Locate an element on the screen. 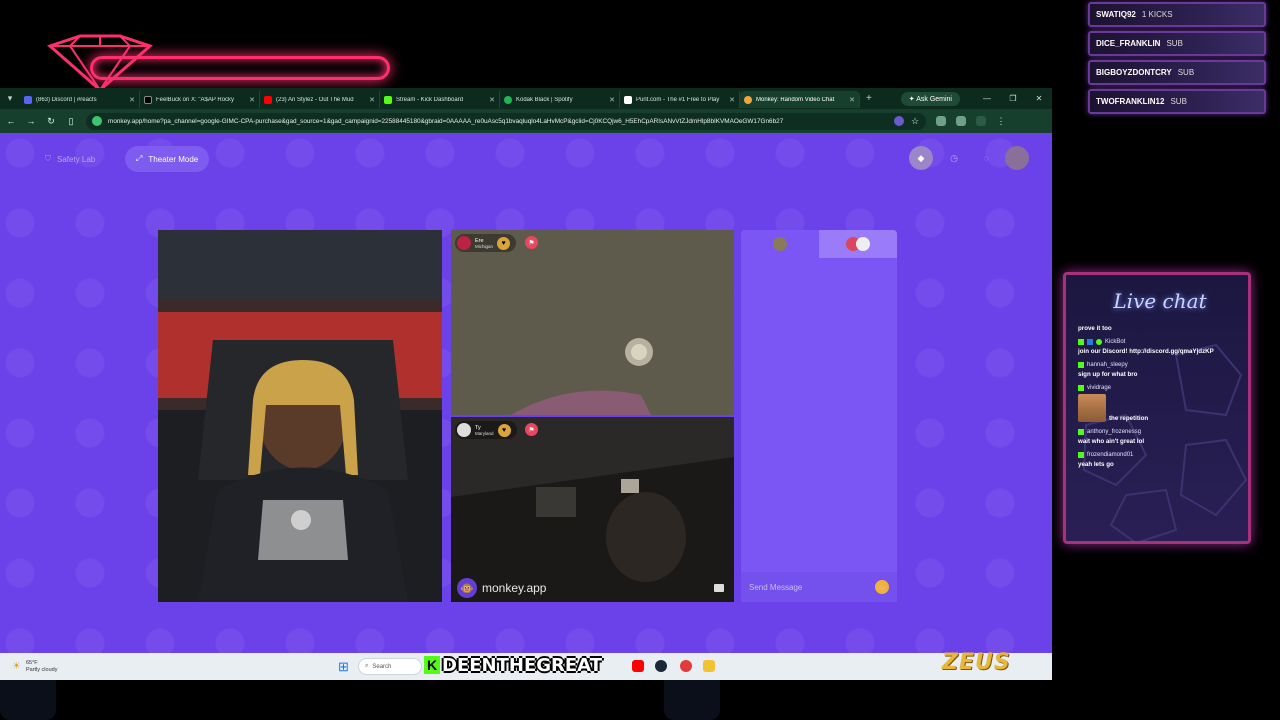  bot-badge-icon is located at coordinates (1090, 342).